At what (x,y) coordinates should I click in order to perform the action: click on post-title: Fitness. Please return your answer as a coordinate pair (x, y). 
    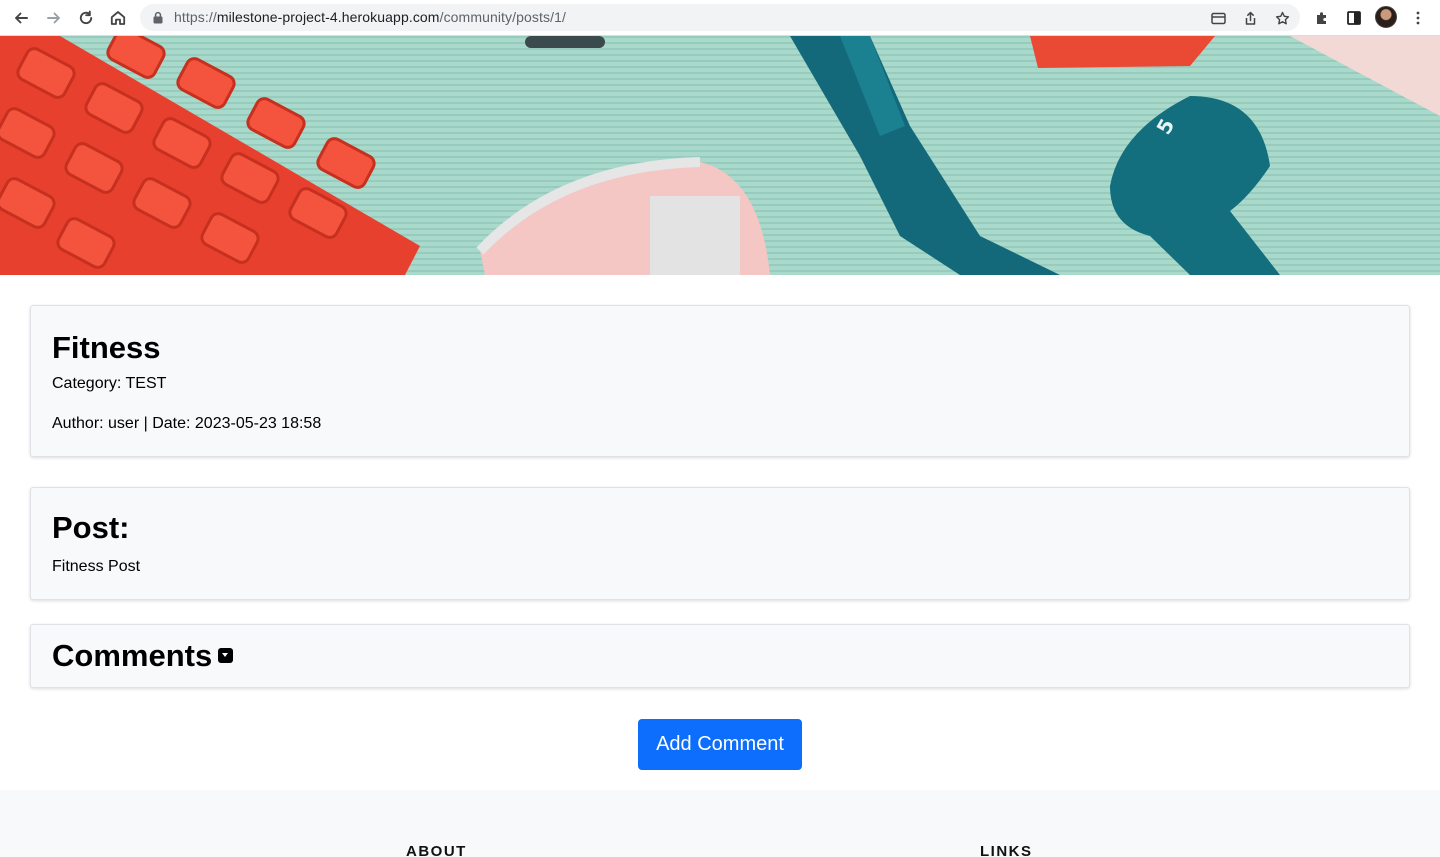
    Looking at the image, I should click on (106, 347).